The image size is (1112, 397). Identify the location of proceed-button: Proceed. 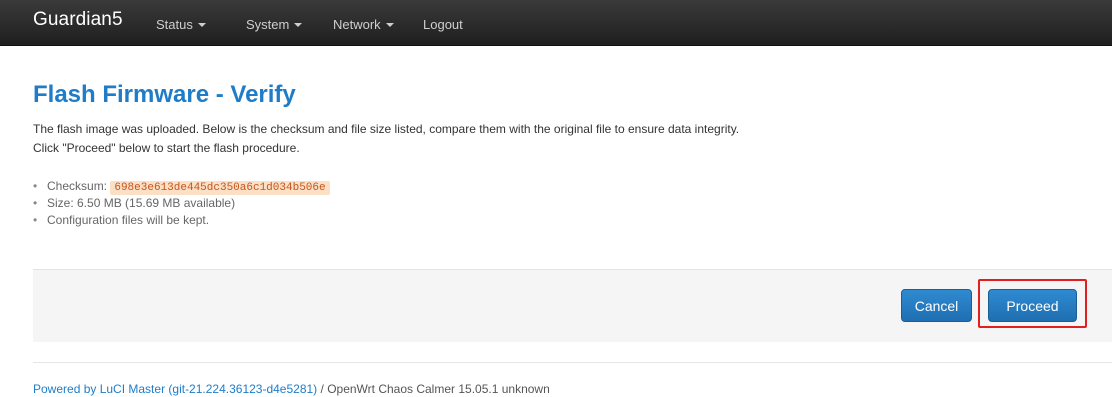
(1032, 305).